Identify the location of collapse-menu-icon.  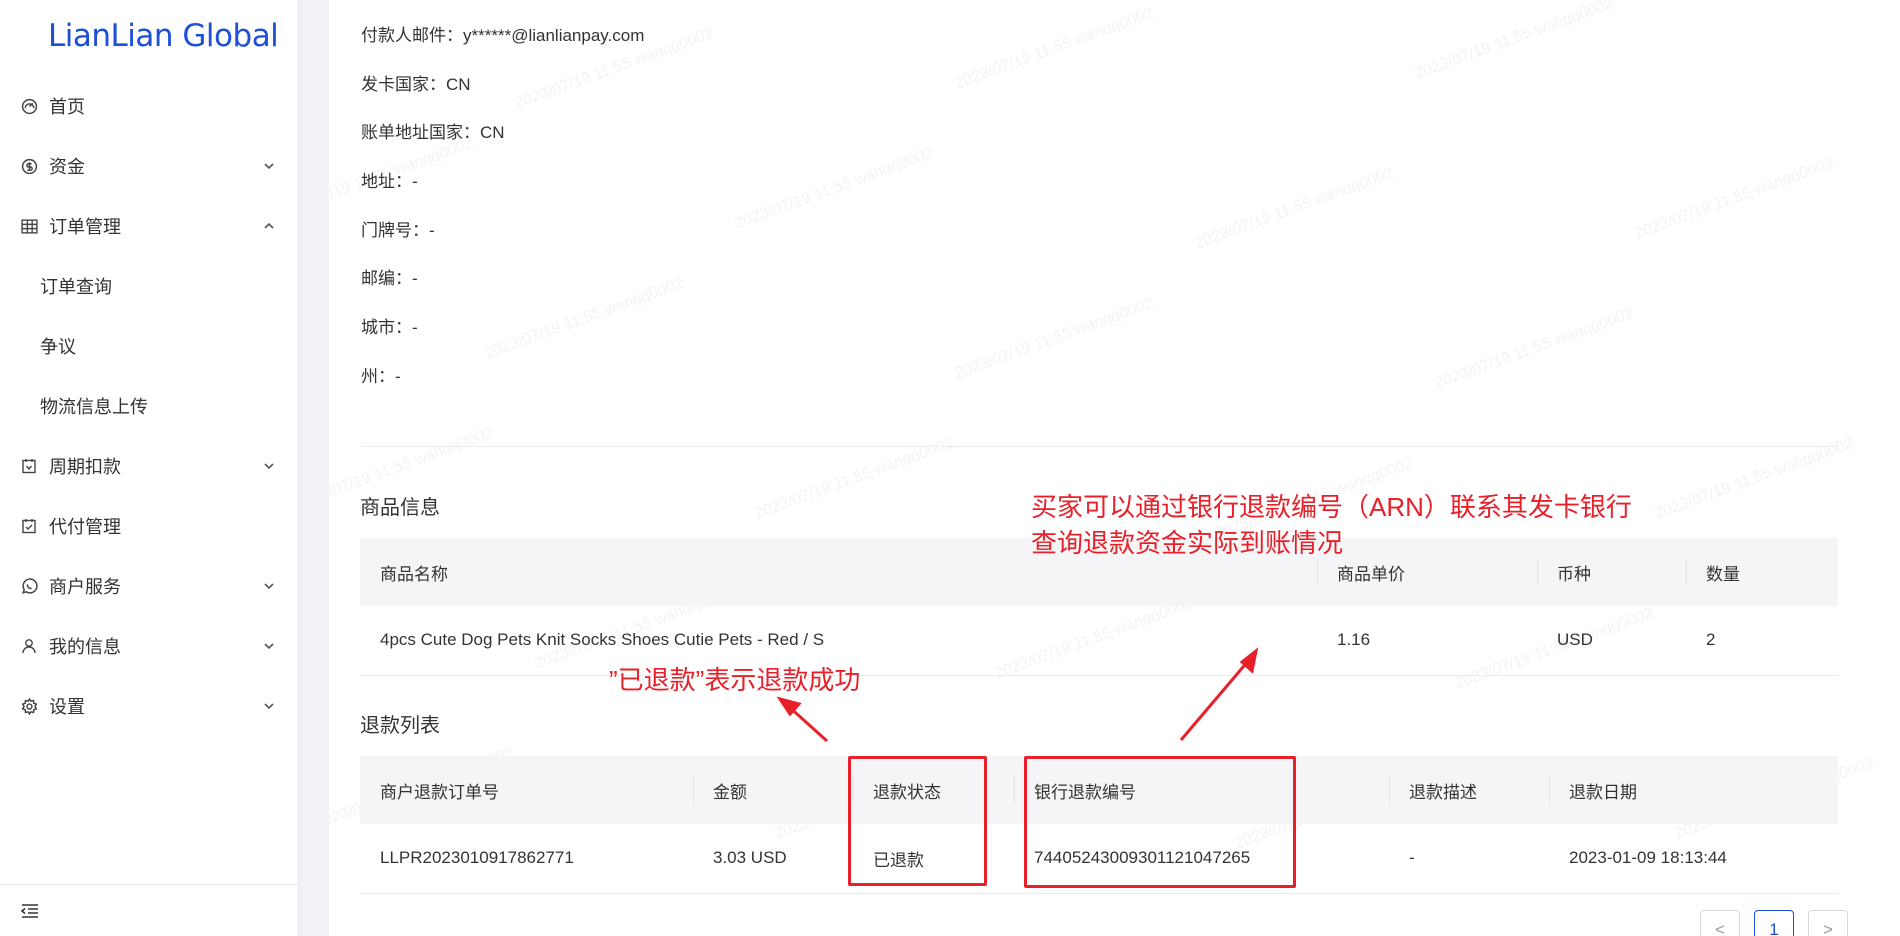
(30, 911).